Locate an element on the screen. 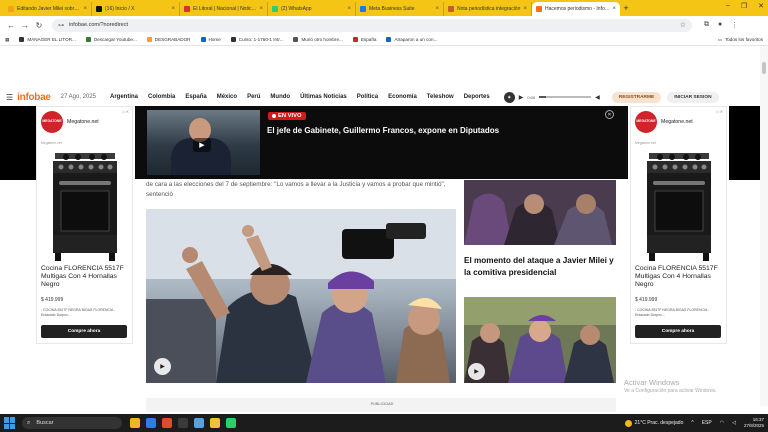 The height and width of the screenshot is (432, 768). volume-icon: ◀ is located at coordinates (597, 97).